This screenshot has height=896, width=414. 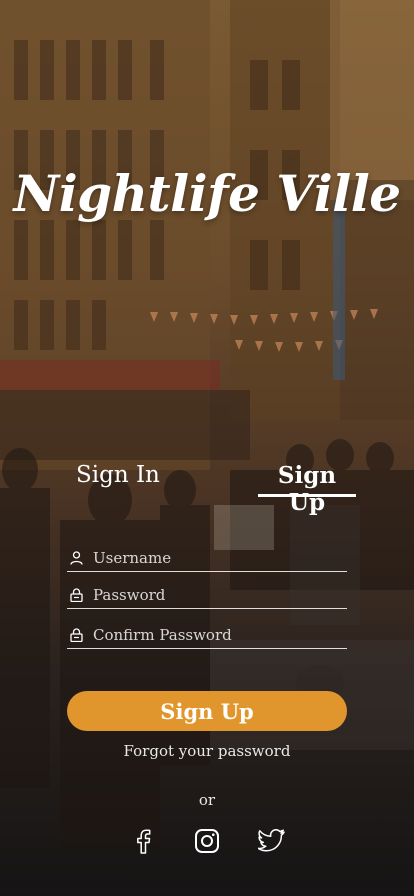 What do you see at coordinates (307, 491) in the screenshot?
I see `tab-sign-up: Sign Up` at bounding box center [307, 491].